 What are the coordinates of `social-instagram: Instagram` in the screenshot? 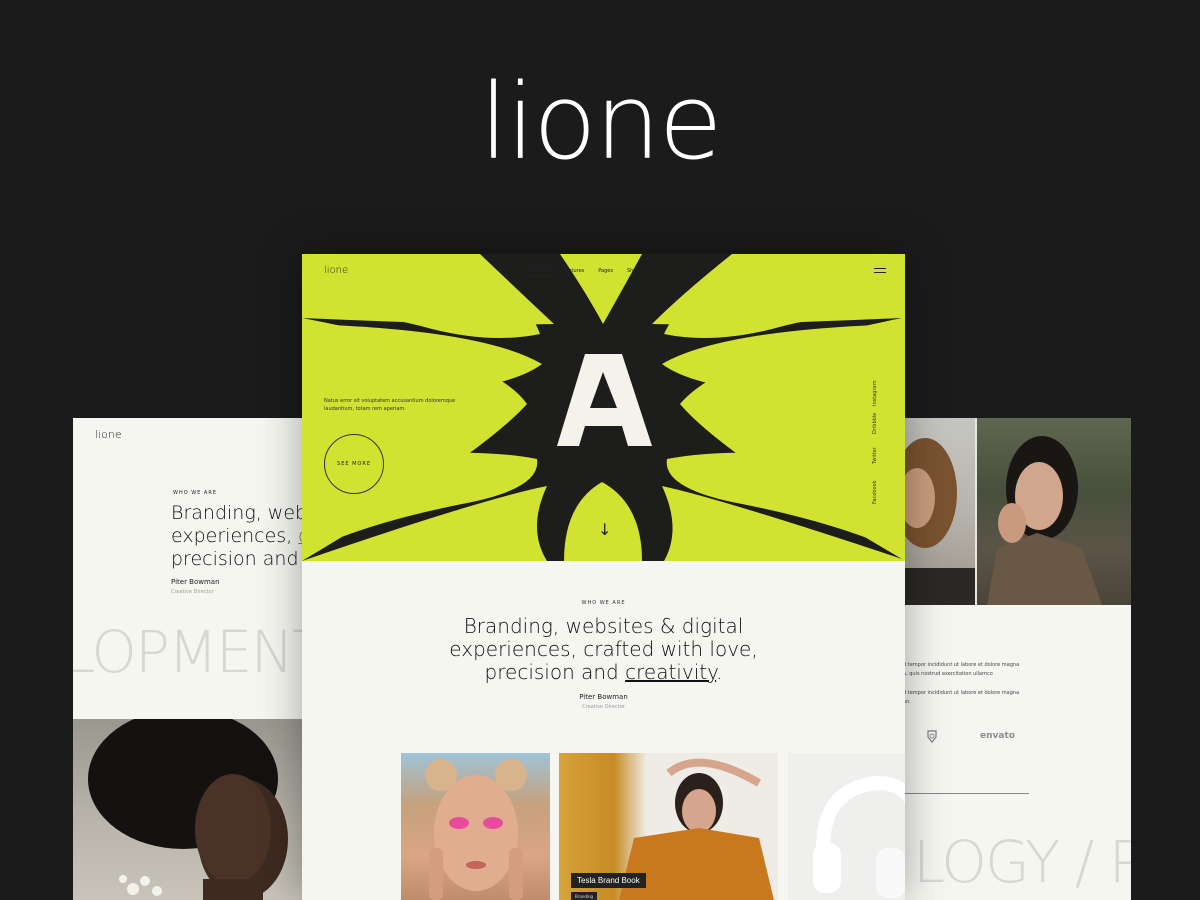 It's located at (875, 393).